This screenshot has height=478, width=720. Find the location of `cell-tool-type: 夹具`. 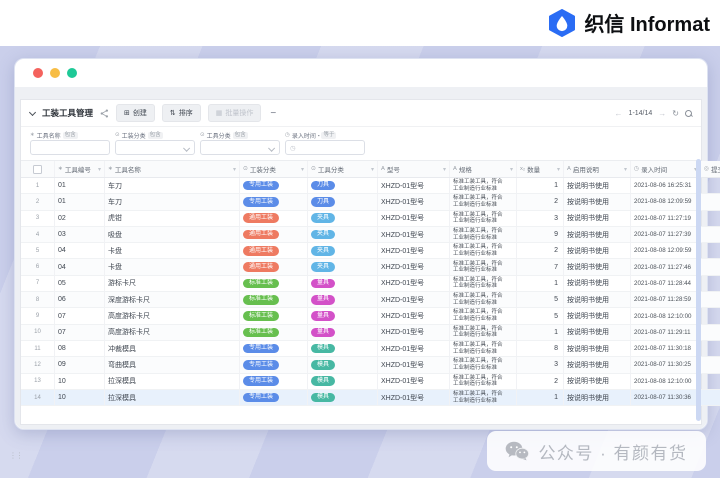

cell-tool-type: 夹具 is located at coordinates (342, 235).